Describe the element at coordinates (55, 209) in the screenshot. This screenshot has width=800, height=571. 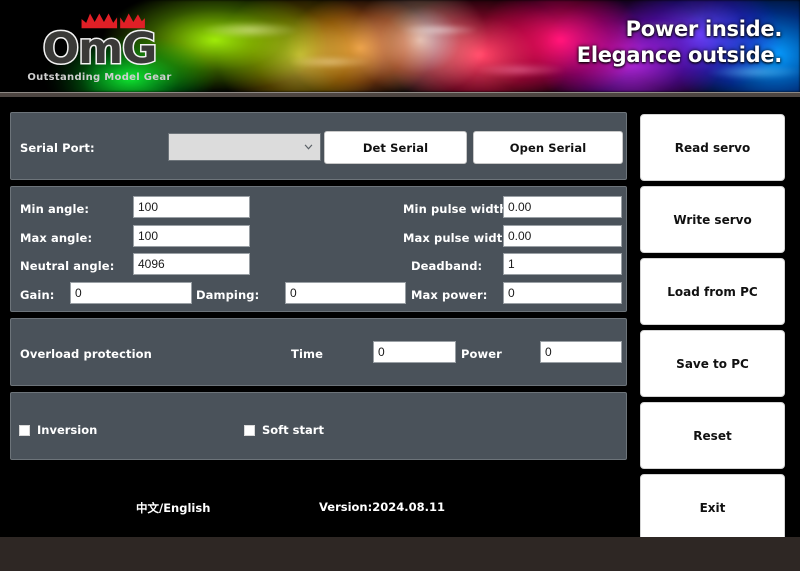
I see `min-angle-label: Min angle:` at that location.